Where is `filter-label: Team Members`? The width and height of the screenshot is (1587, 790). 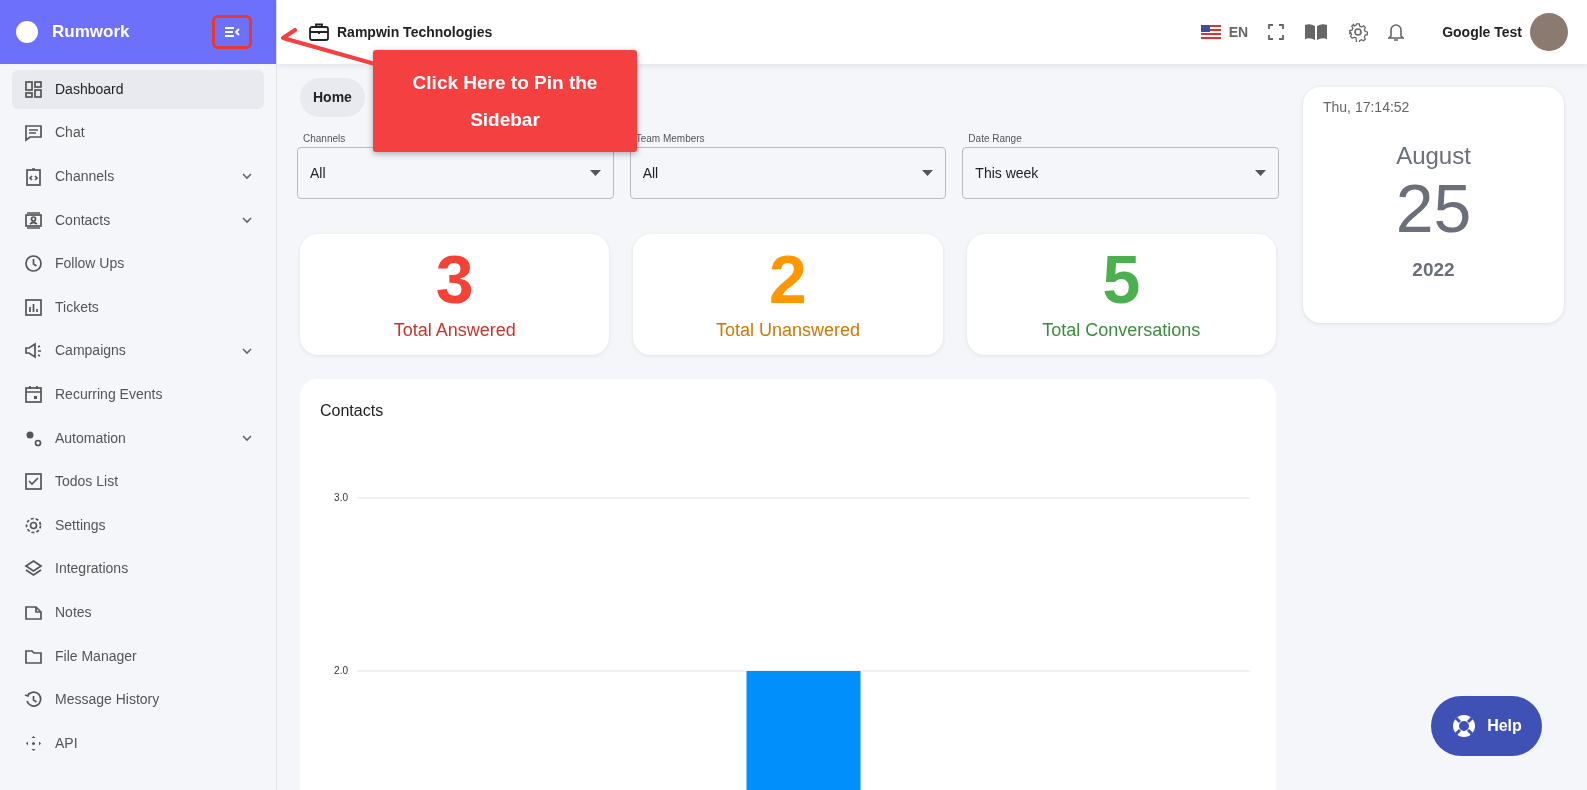 filter-label: Team Members is located at coordinates (670, 139).